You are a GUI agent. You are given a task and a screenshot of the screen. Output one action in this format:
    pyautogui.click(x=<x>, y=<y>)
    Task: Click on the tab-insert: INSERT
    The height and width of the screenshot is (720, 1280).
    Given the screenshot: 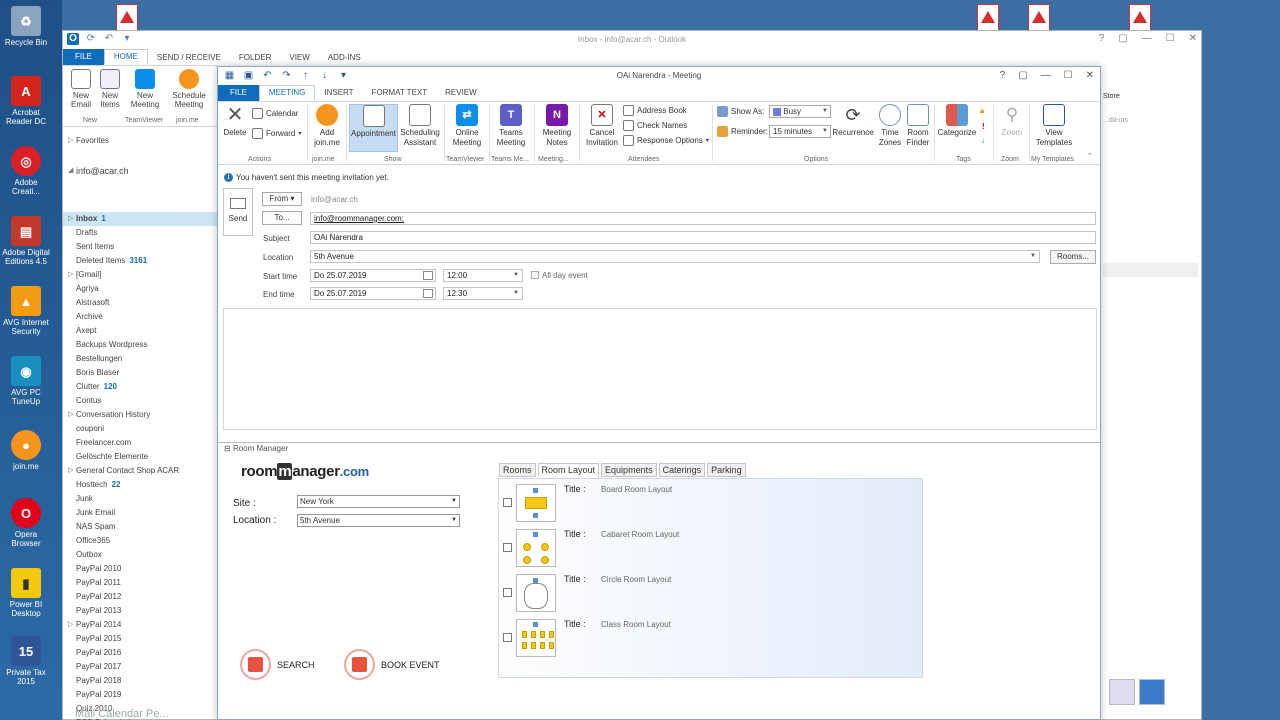 What is the action you would take?
    pyautogui.click(x=338, y=93)
    